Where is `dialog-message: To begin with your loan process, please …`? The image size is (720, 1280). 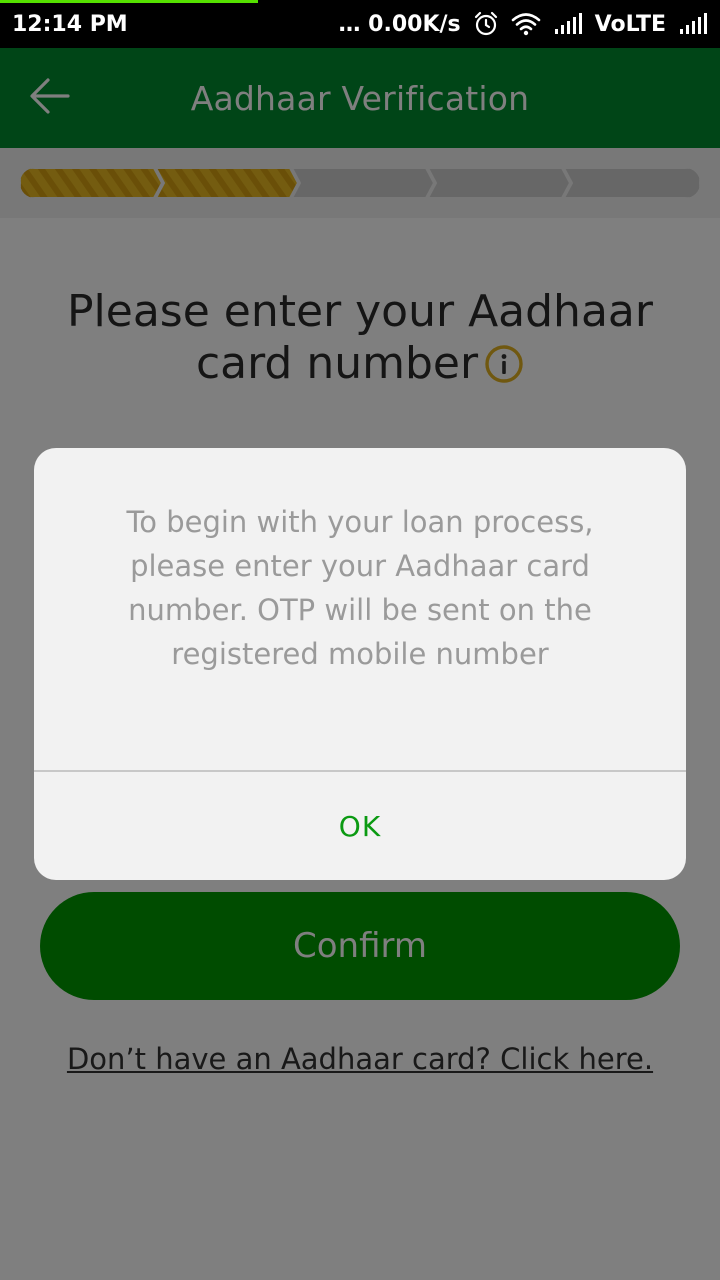 dialog-message: To begin with your loan process, please … is located at coordinates (360, 588).